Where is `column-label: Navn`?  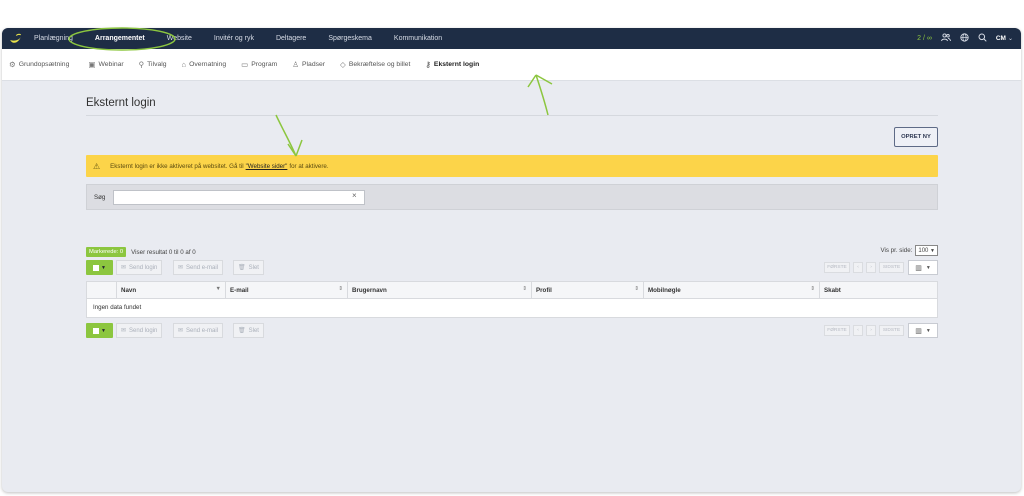
column-label: Navn is located at coordinates (129, 290).